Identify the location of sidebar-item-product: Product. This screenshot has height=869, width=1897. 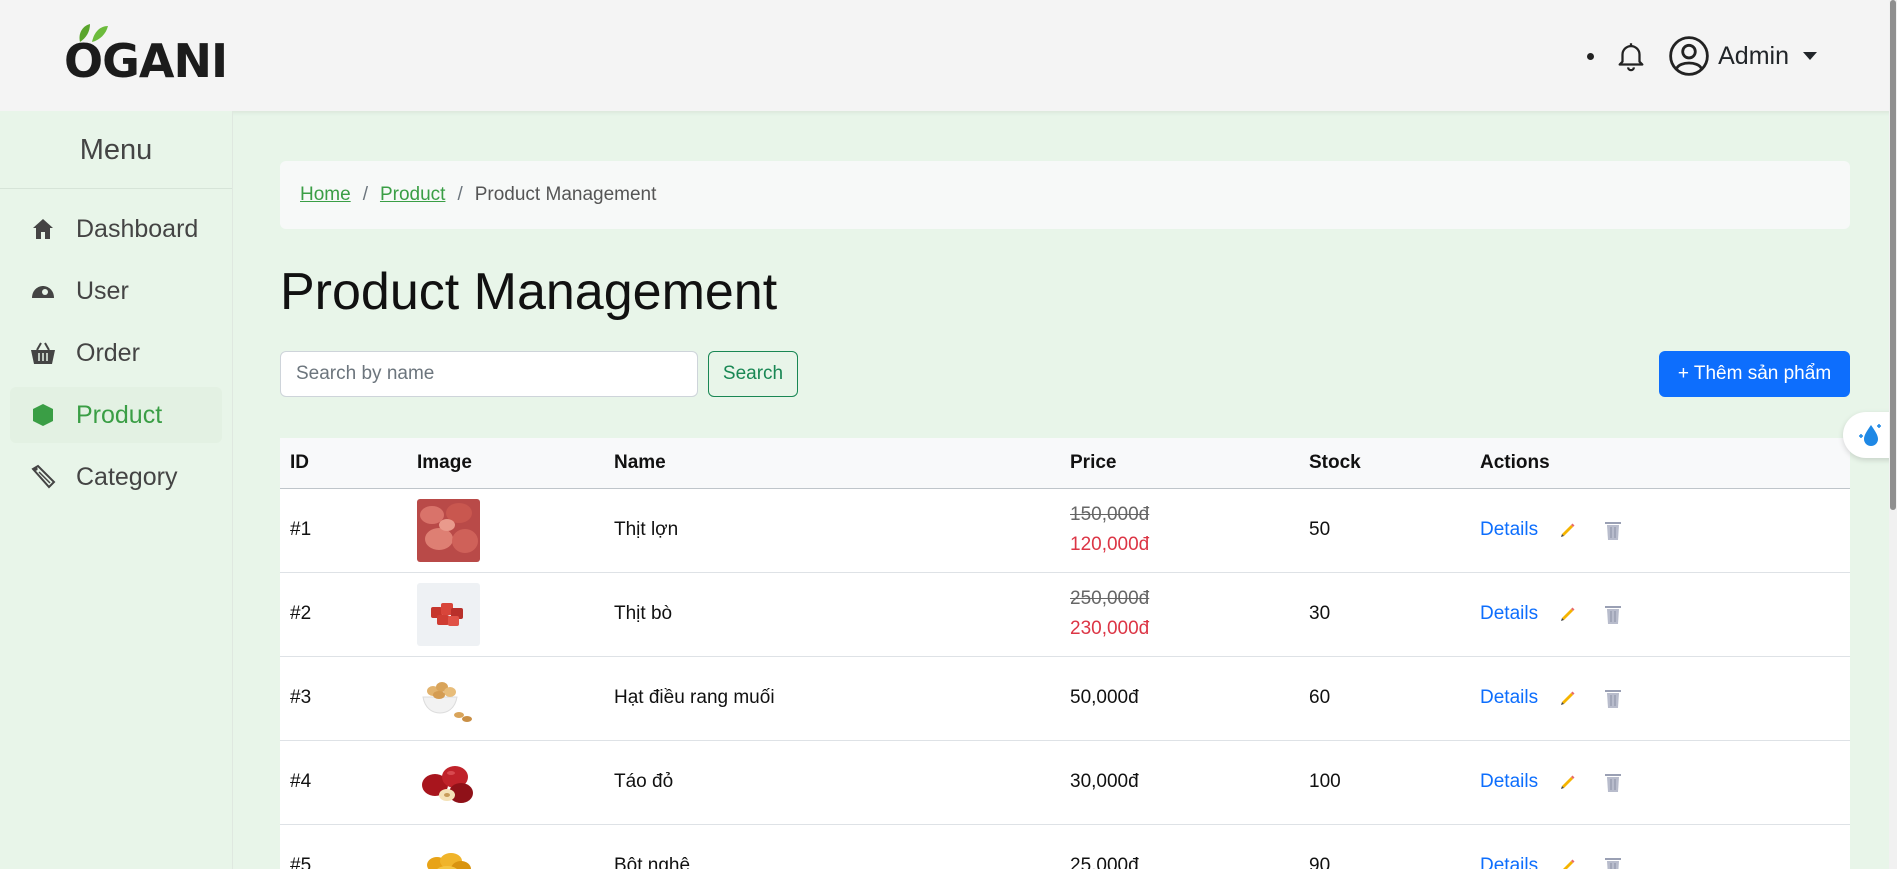
(116, 415).